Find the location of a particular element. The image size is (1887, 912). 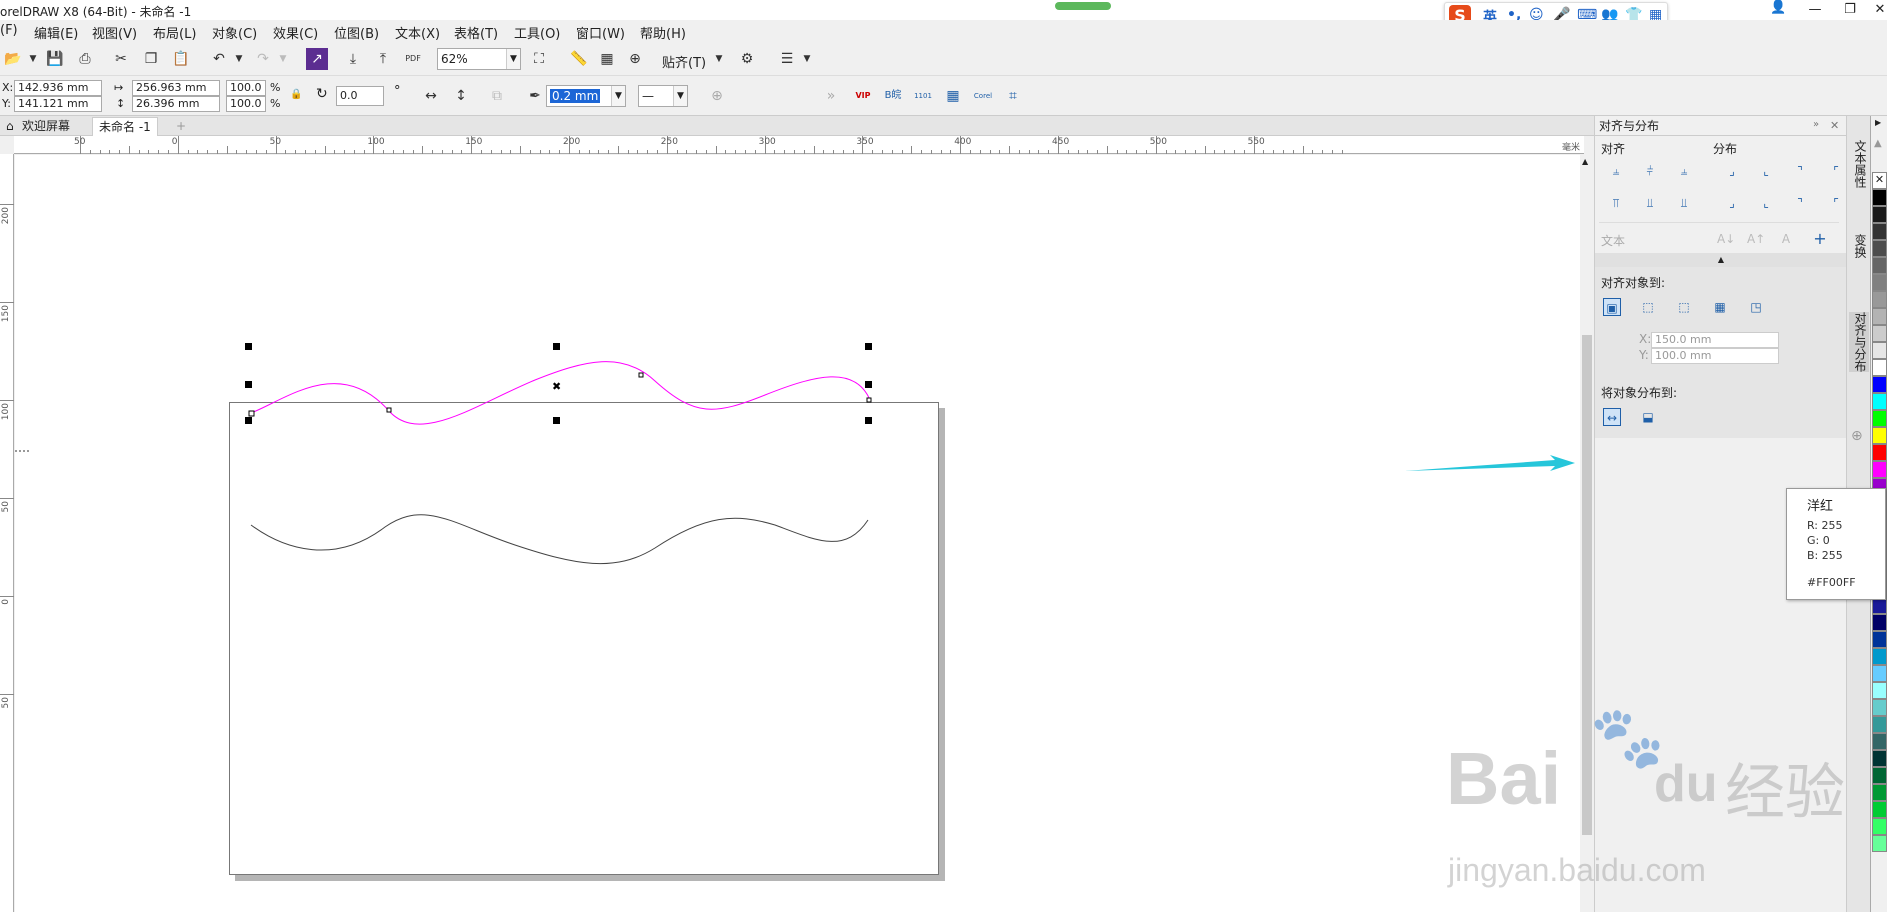

selection-handle-tr is located at coordinates (868, 346).